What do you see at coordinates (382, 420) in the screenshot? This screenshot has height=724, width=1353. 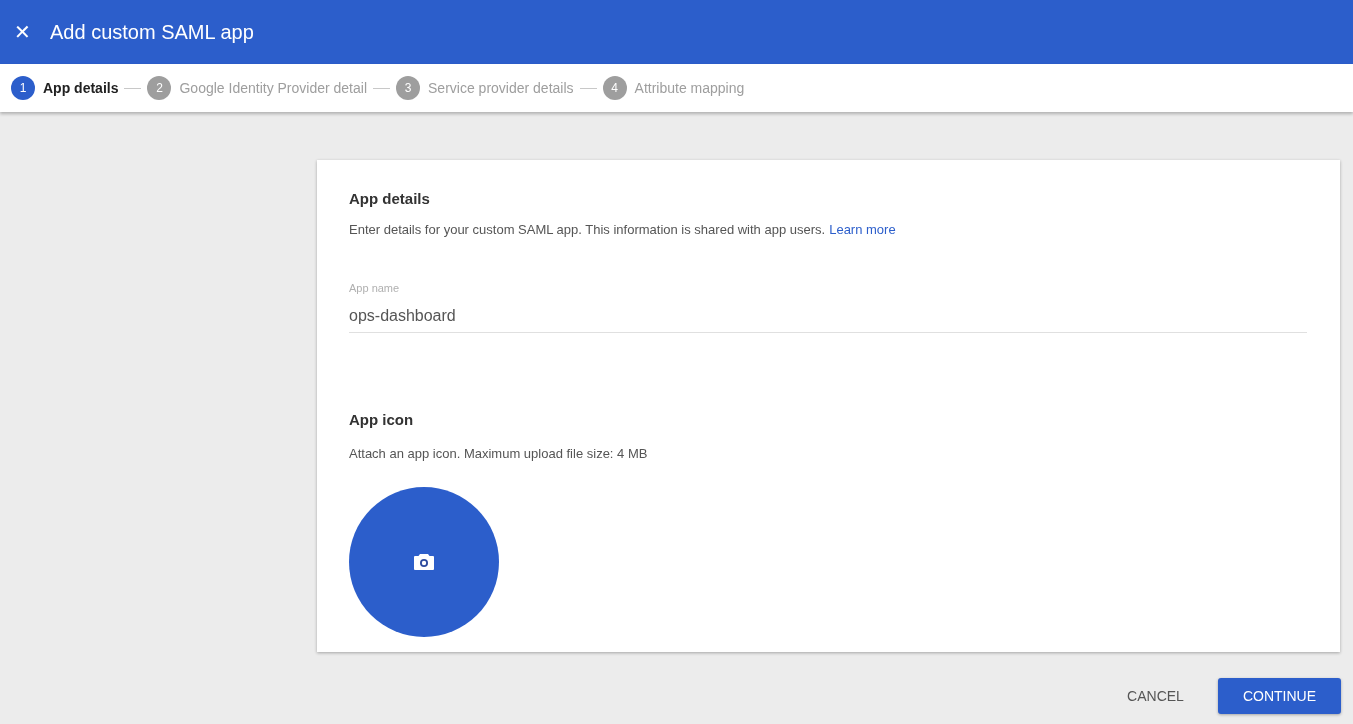 I see `section-title: App icon` at bounding box center [382, 420].